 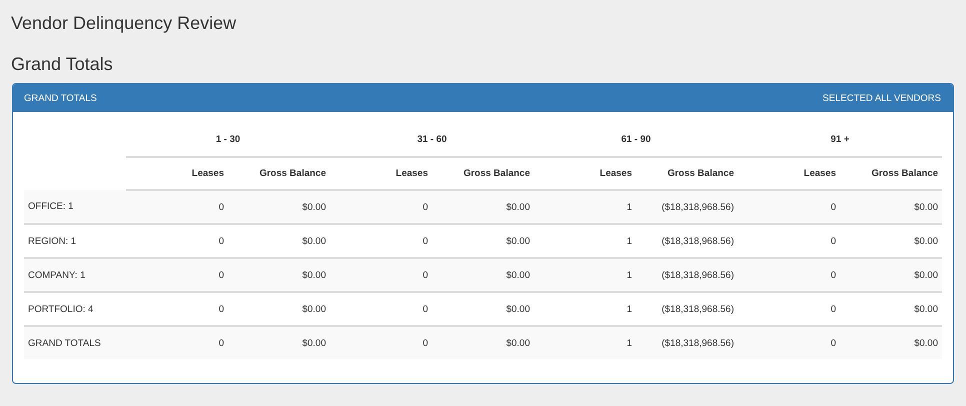 What do you see at coordinates (60, 98) in the screenshot?
I see `panel-title: GRAND TOTALS` at bounding box center [60, 98].